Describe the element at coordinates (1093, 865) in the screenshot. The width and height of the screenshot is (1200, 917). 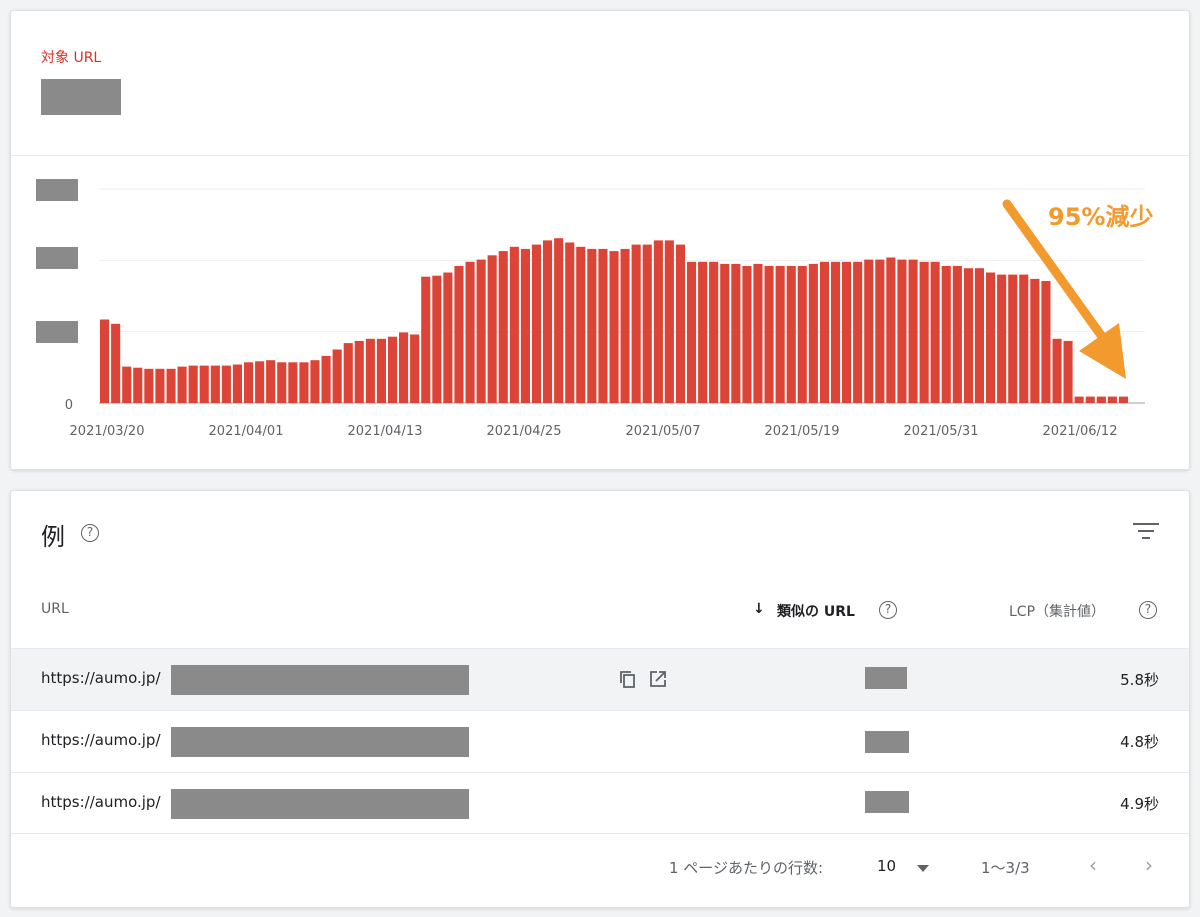
I see `prev-page-button: ‹` at that location.